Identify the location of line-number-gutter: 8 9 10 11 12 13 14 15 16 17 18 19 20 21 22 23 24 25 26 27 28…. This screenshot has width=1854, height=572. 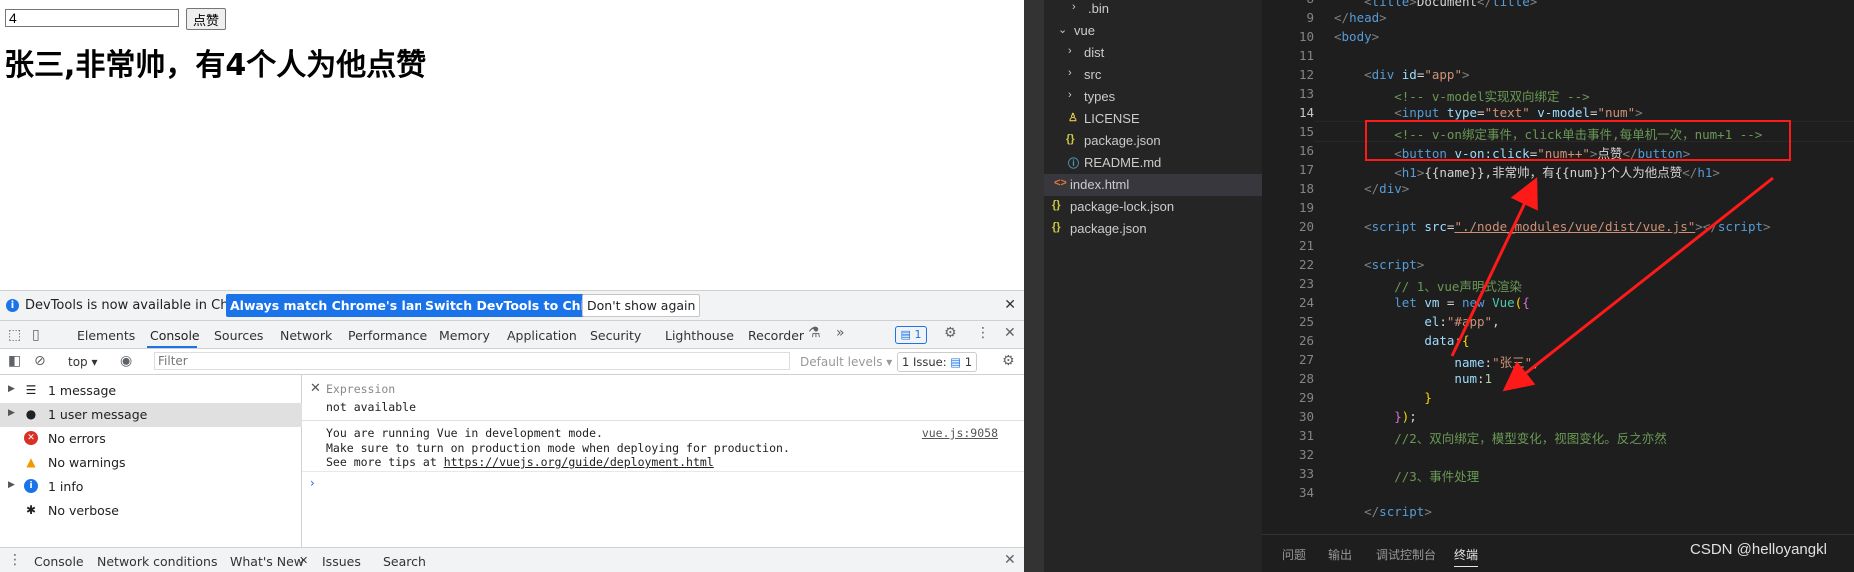
(1288, 267).